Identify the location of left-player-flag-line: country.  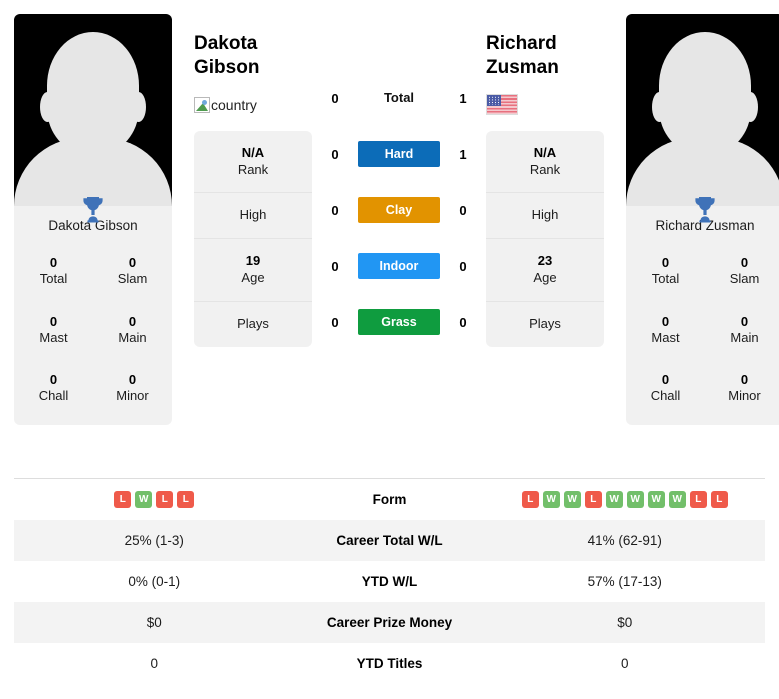
(253, 105).